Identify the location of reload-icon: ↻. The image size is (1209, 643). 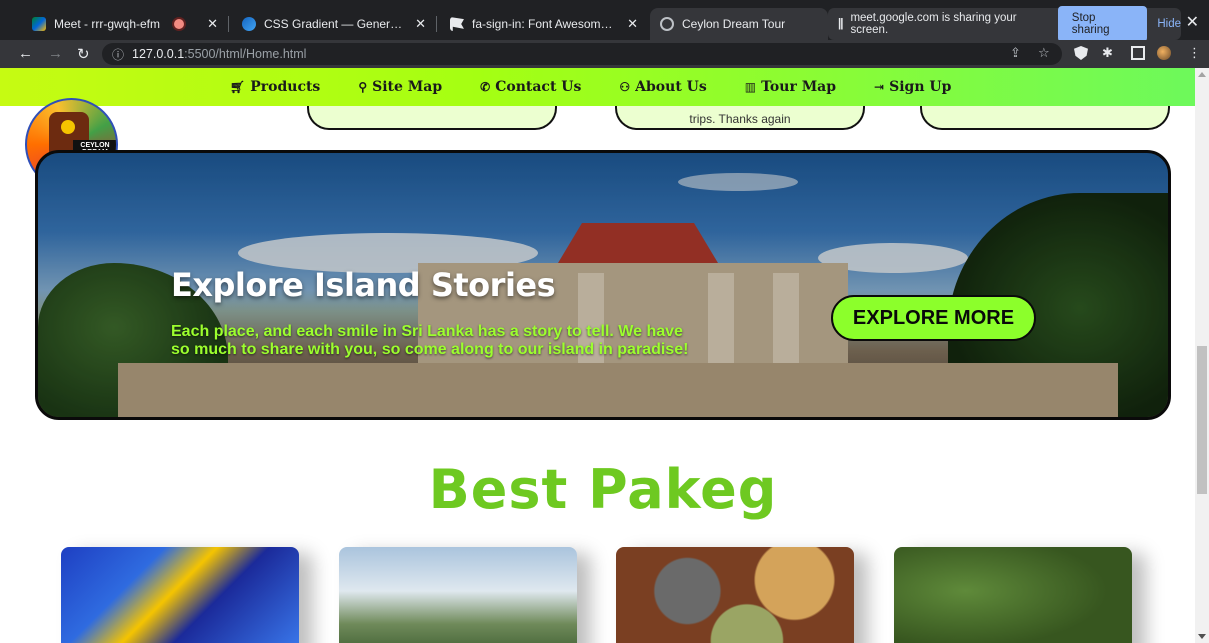
(83, 54).